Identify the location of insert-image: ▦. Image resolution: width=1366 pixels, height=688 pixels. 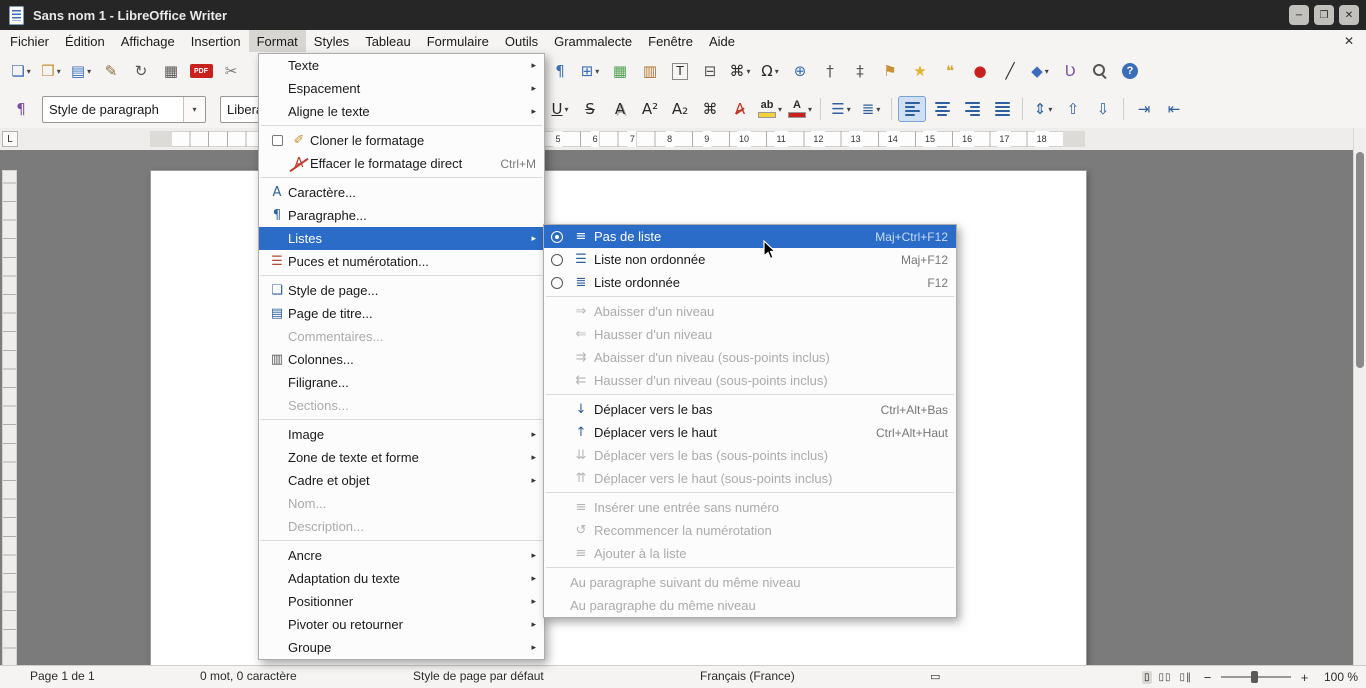
(620, 71).